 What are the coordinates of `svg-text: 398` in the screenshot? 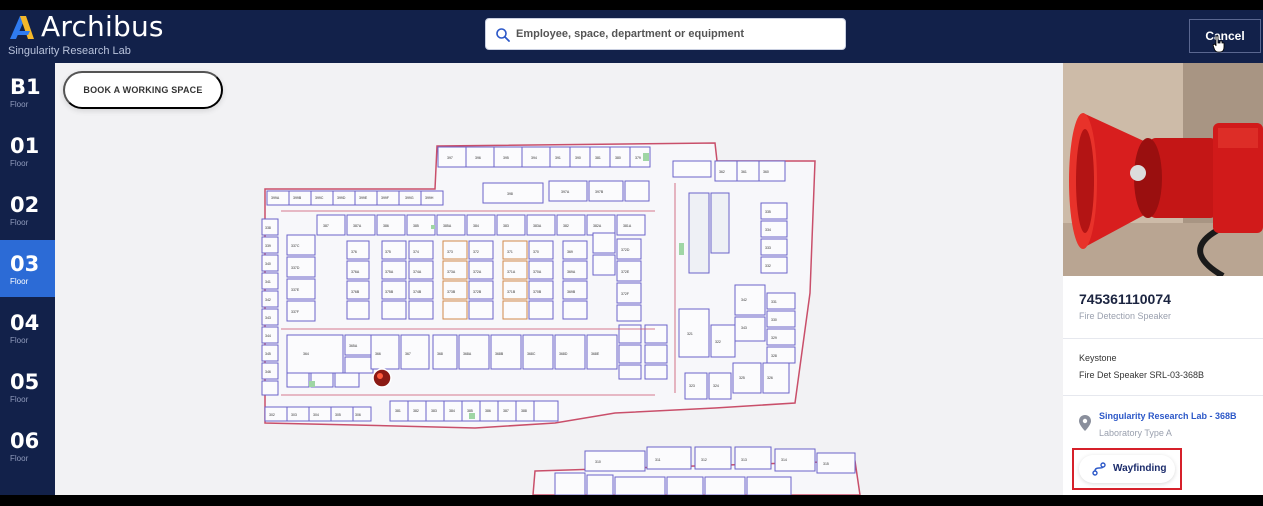 It's located at (510, 194).